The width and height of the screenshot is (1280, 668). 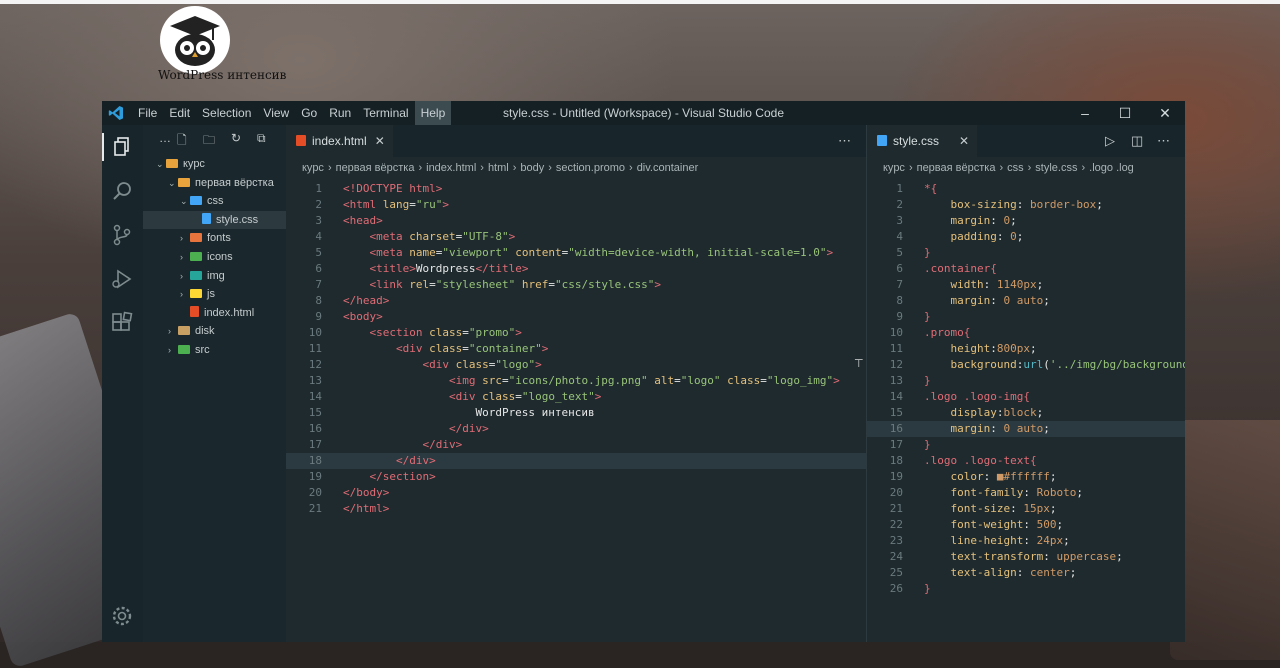 What do you see at coordinates (226, 113) in the screenshot?
I see `menu-item-selection: Selection` at bounding box center [226, 113].